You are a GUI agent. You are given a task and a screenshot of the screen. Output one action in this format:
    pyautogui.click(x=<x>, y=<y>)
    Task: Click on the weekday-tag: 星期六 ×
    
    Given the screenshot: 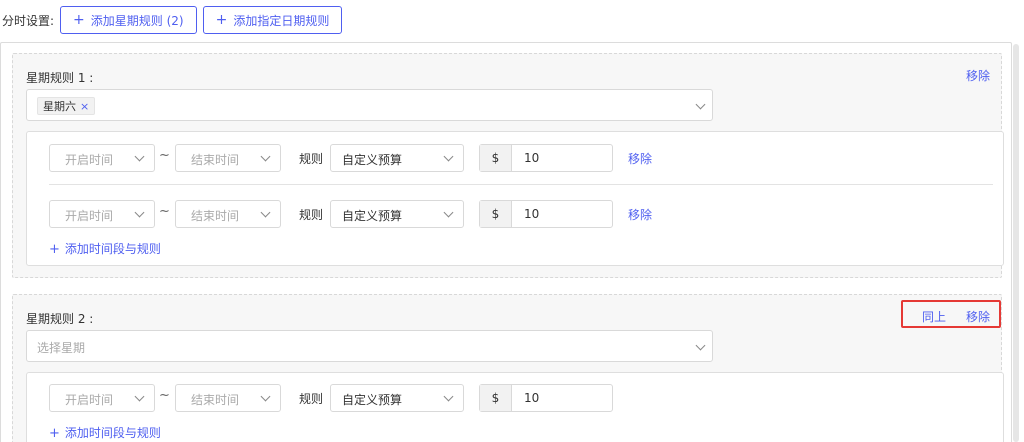 What is the action you would take?
    pyautogui.click(x=66, y=106)
    